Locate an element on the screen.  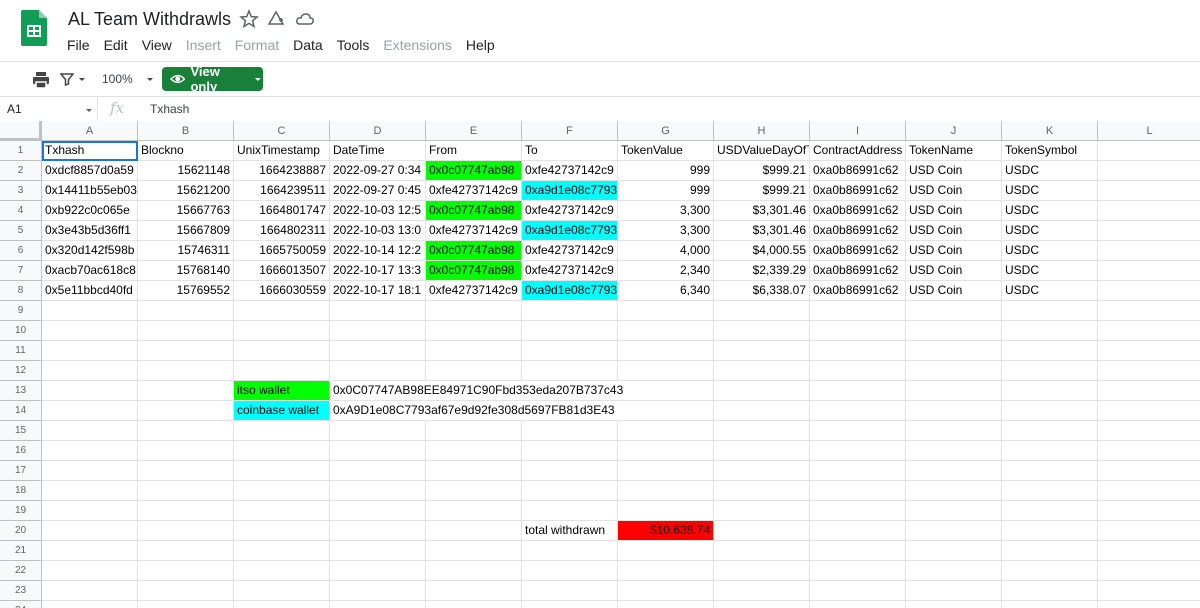
row-header-7: 7 is located at coordinates (21, 271).